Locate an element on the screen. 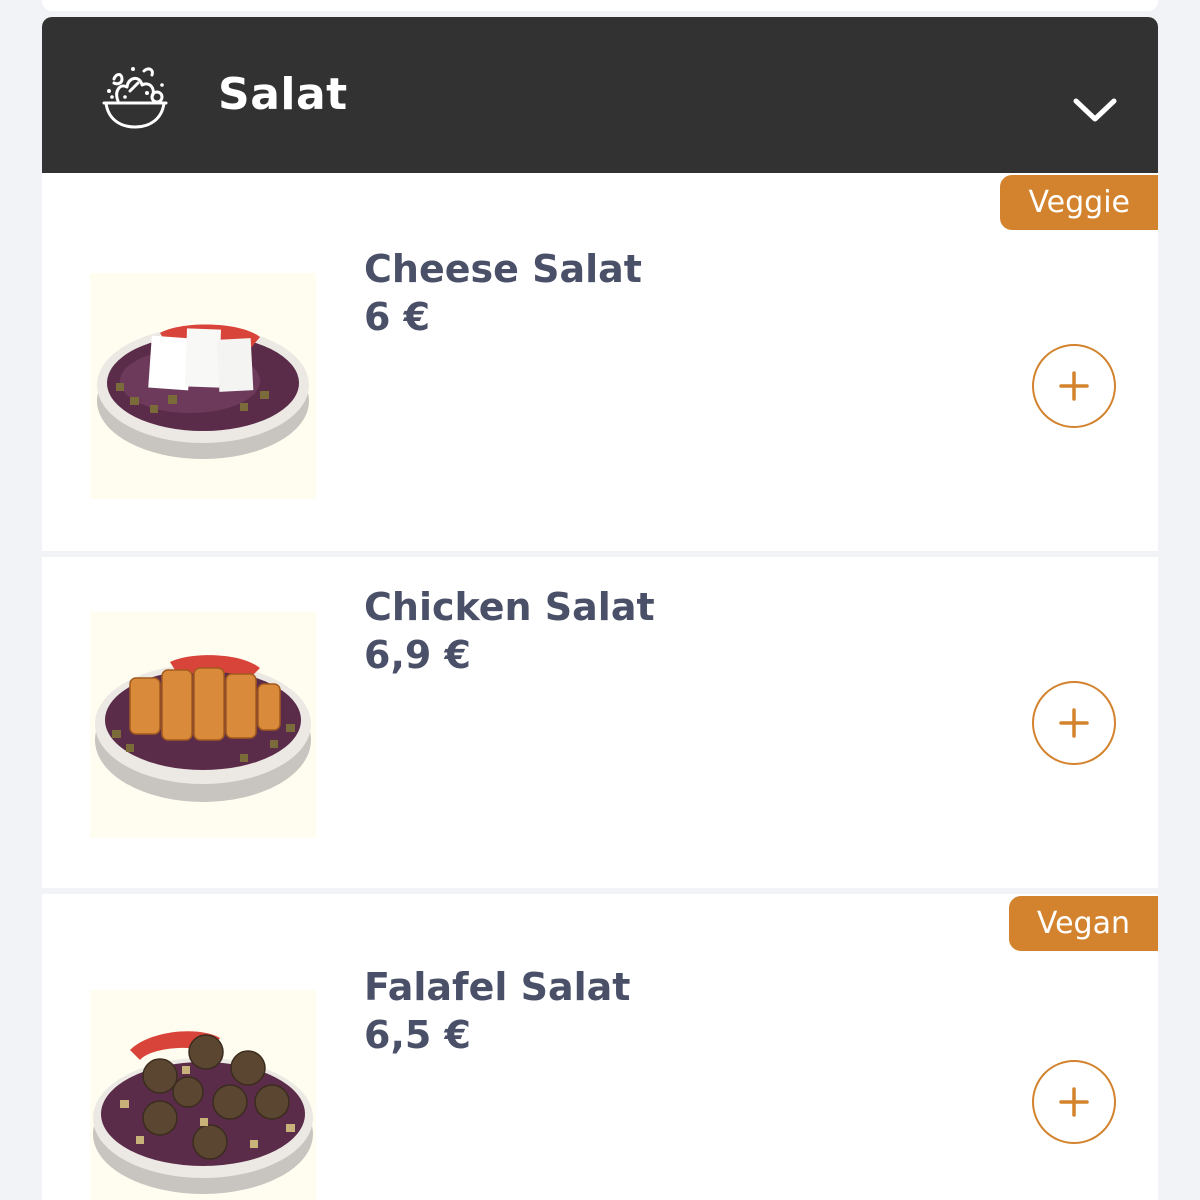 Image resolution: width=1200 pixels, height=1200 pixels. item-price: 6 € is located at coordinates (397, 317).